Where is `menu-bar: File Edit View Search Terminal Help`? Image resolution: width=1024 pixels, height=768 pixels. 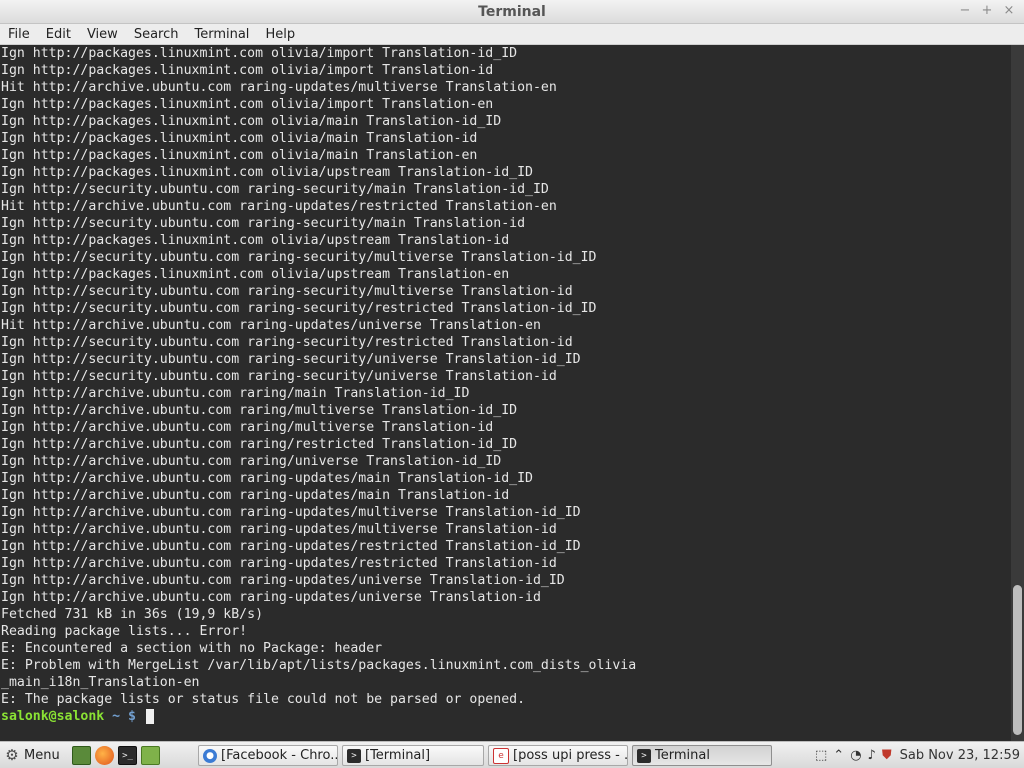 menu-bar: File Edit View Search Terminal Help is located at coordinates (512, 34).